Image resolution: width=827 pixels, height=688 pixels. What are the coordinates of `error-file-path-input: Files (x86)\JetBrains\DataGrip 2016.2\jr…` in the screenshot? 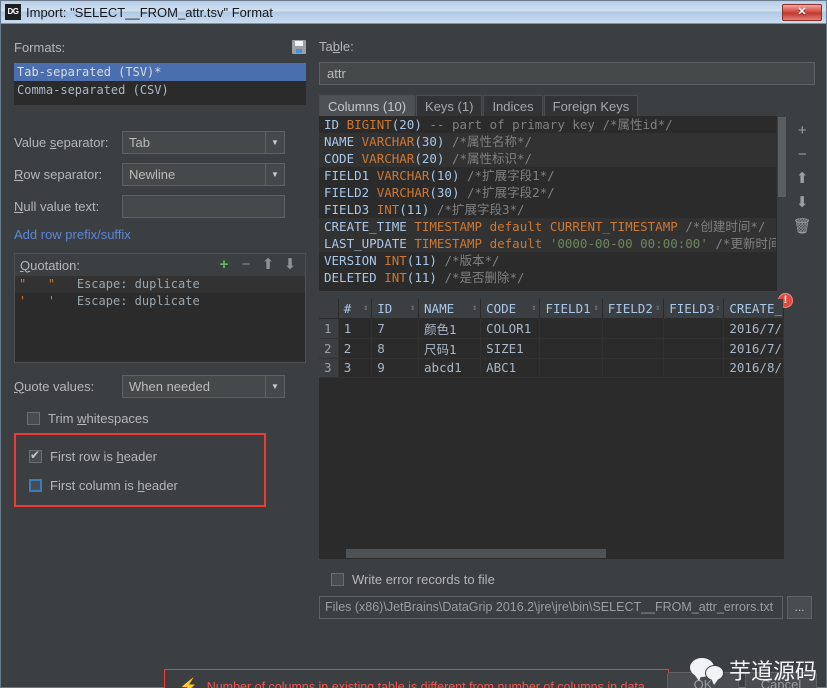 It's located at (551, 607).